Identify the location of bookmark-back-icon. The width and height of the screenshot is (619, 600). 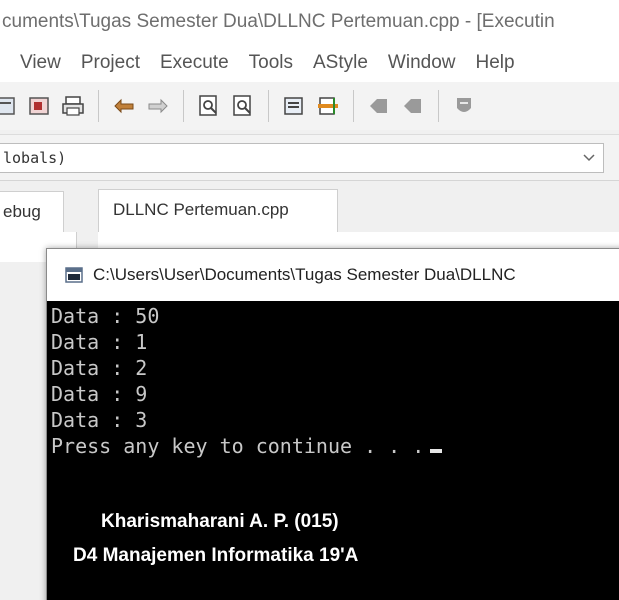
(379, 106).